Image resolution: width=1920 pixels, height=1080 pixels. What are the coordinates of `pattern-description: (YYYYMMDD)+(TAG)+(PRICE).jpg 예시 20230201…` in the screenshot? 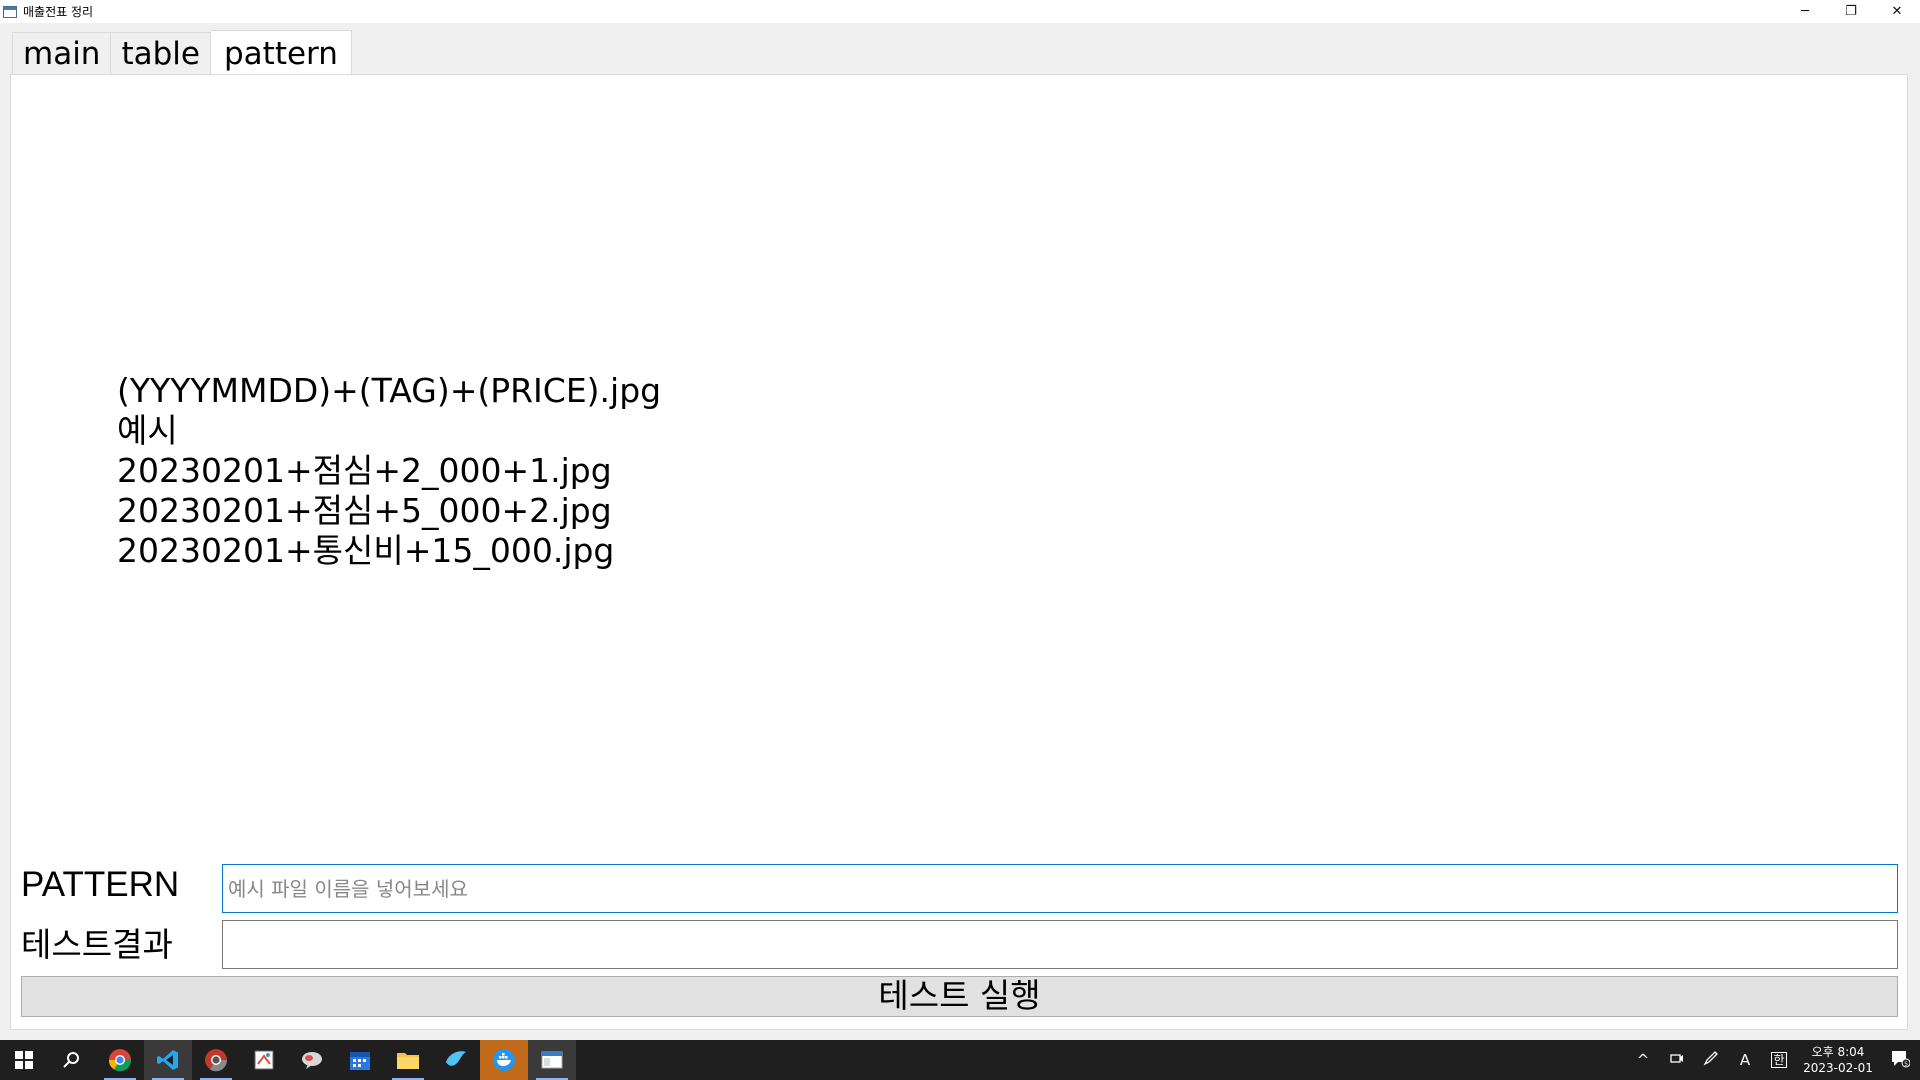 It's located at (389, 471).